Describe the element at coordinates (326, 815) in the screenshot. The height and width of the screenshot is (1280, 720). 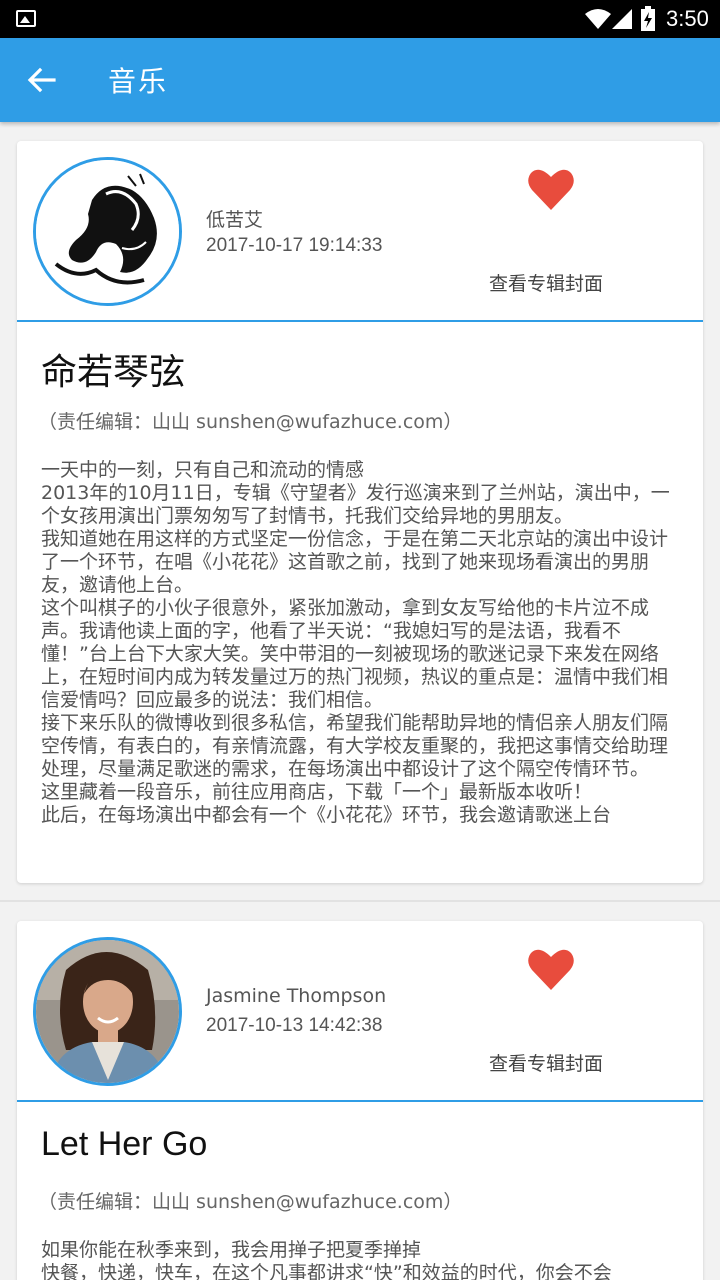
I see `paragraph: 此后，在每场演出中都会有一个《小花花》环节，我会邀请歌迷上台` at that location.